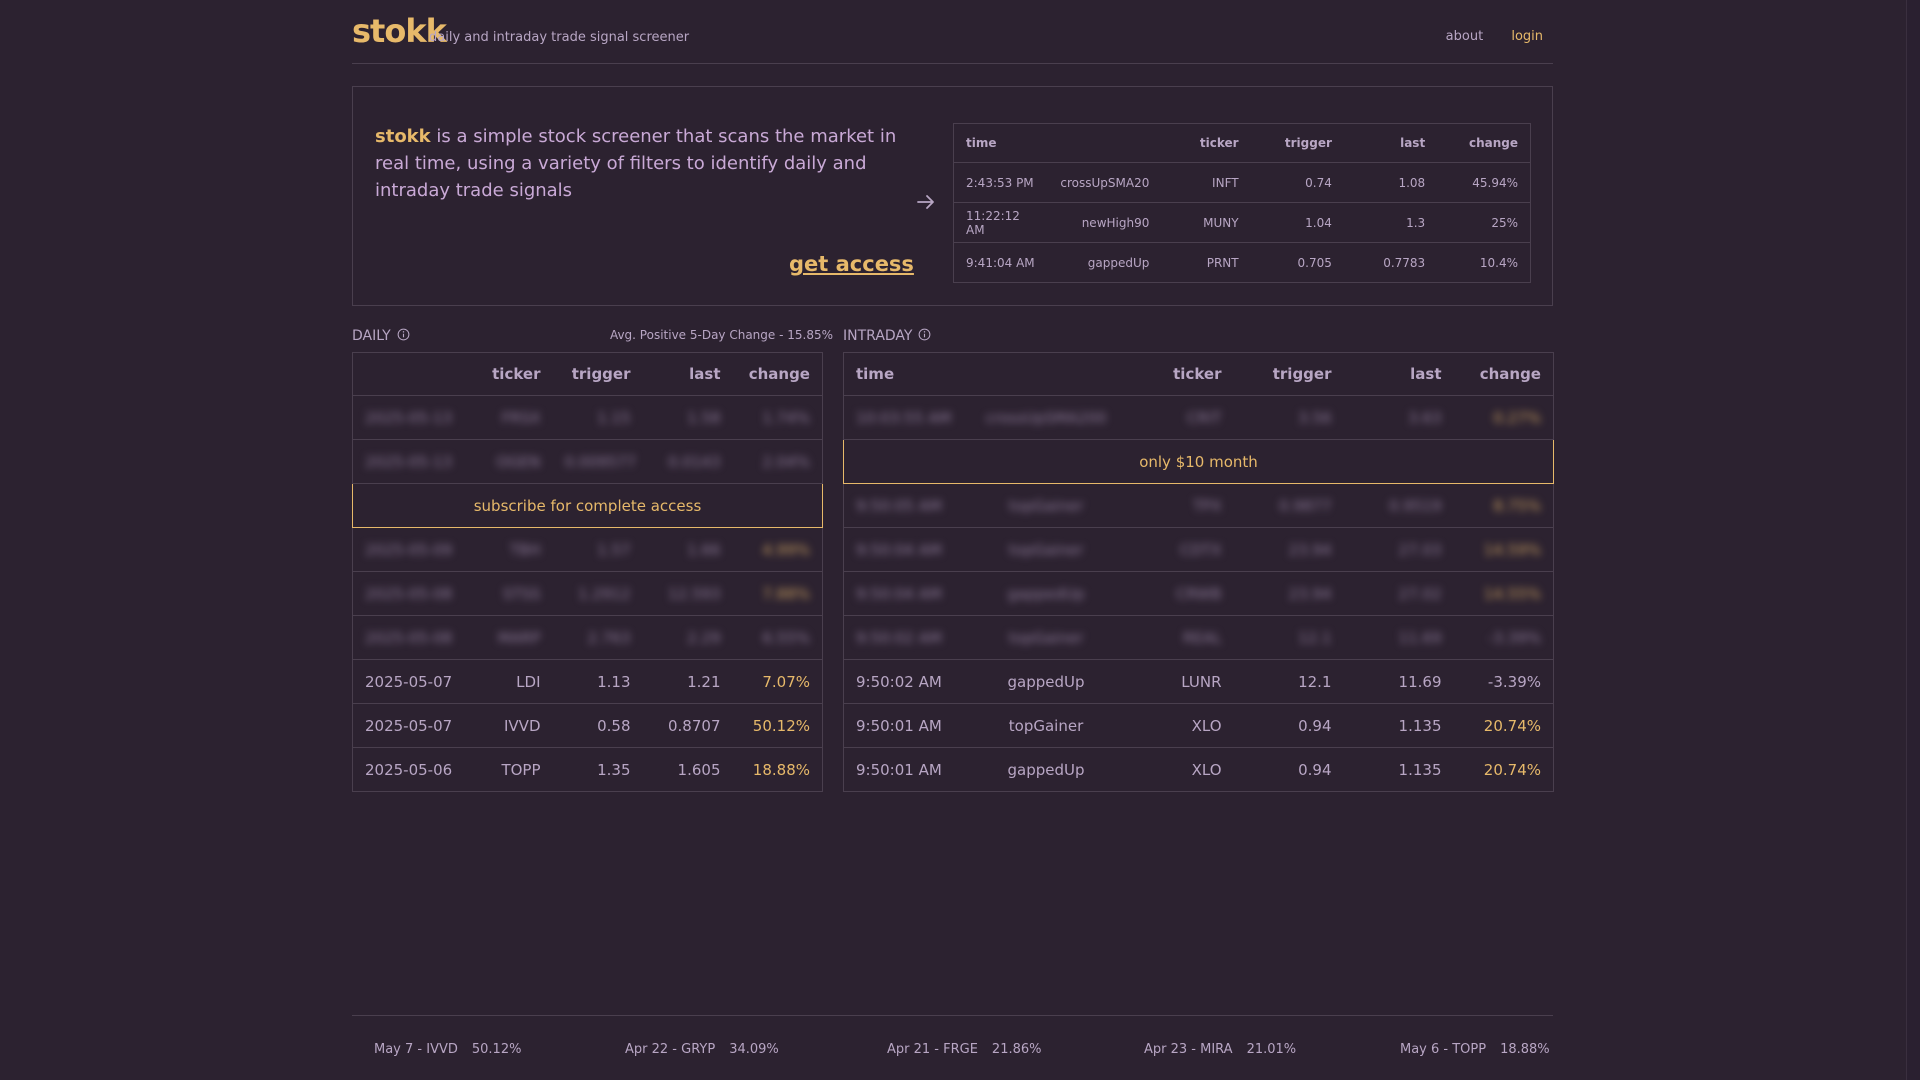  What do you see at coordinates (1390, 222) in the screenshot?
I see `cell-last: 1.3` at bounding box center [1390, 222].